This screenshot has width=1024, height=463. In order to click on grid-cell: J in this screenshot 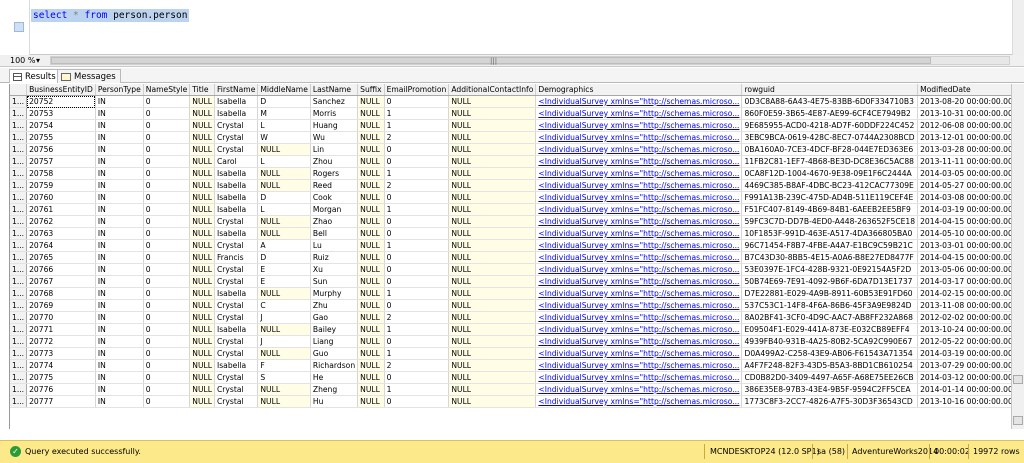, I will do `click(284, 341)`.